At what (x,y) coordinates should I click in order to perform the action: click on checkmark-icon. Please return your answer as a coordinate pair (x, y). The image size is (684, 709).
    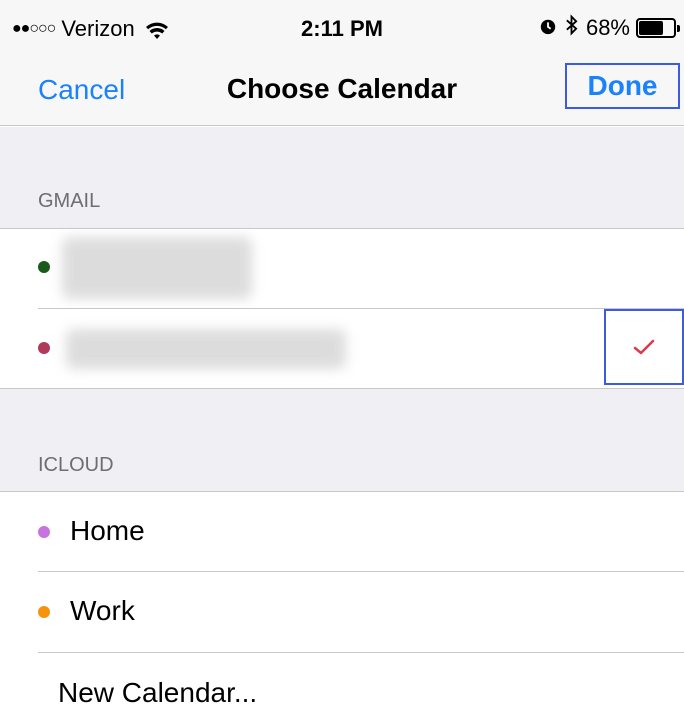
    Looking at the image, I should click on (644, 347).